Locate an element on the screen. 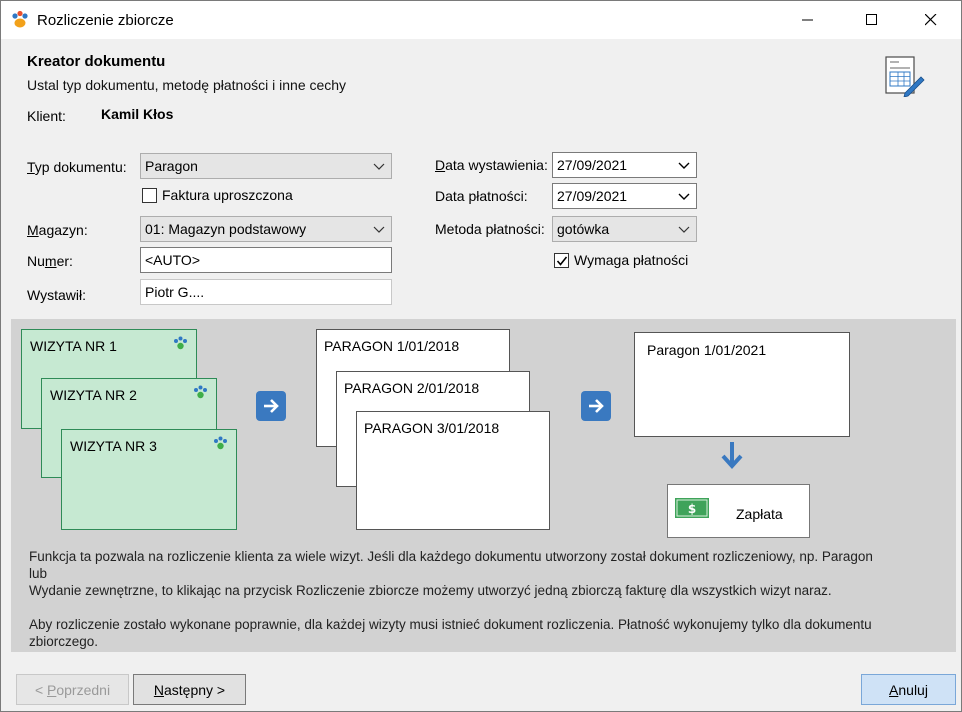 Image resolution: width=962 pixels, height=712 pixels. payment-card: $ Zapłata is located at coordinates (738, 511).